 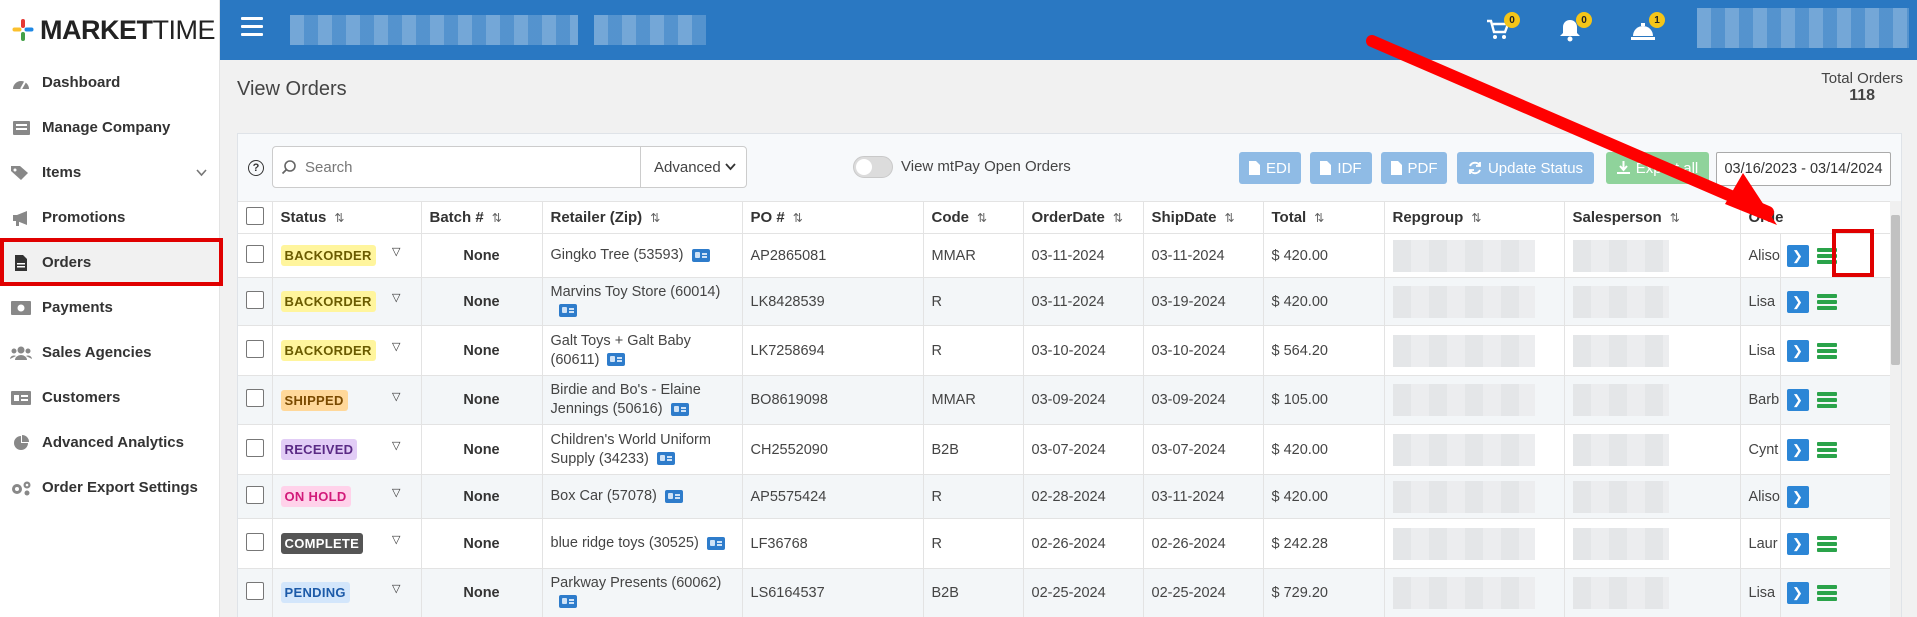 I want to click on export-all-button: Export all, so click(x=1657, y=168).